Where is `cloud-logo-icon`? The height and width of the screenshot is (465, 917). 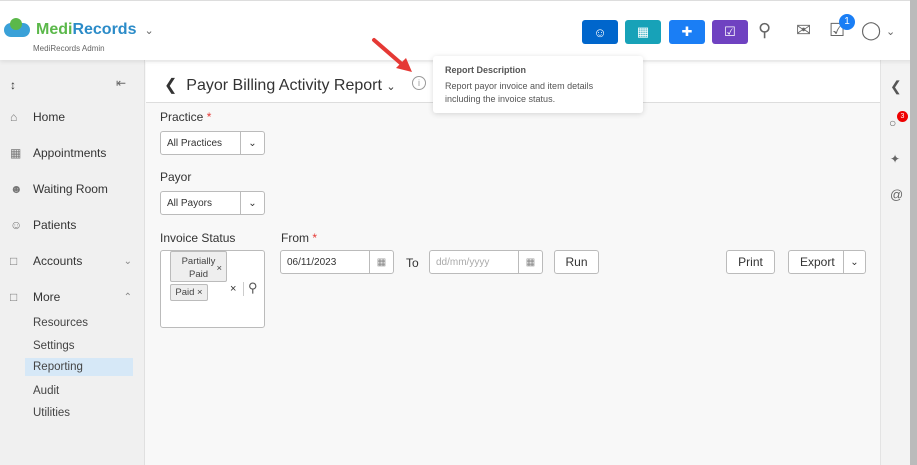 cloud-logo-icon is located at coordinates (17, 27).